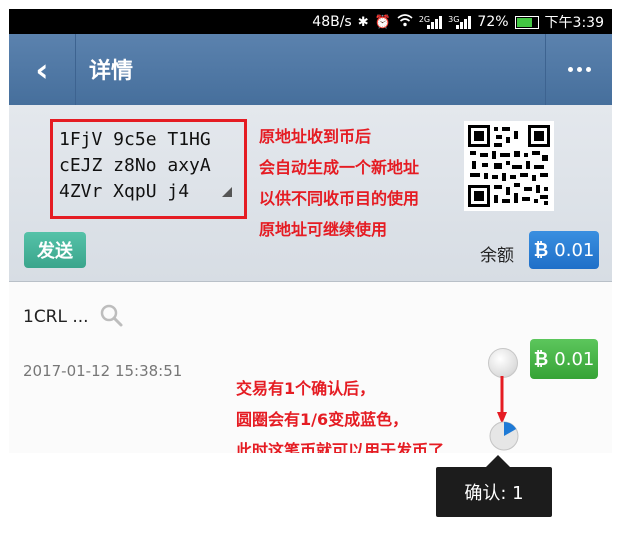 The height and width of the screenshot is (550, 635). I want to click on highlight-box, so click(148, 169).